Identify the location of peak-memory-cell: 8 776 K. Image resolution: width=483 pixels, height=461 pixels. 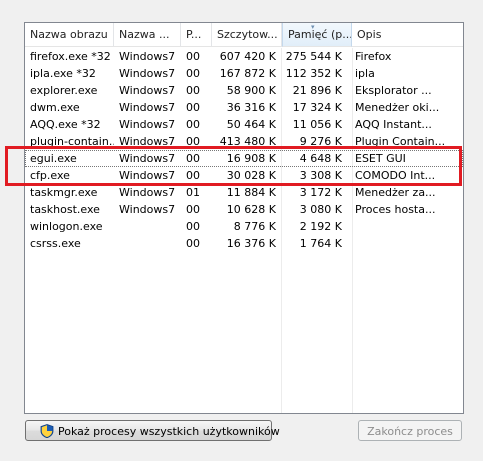
(254, 226).